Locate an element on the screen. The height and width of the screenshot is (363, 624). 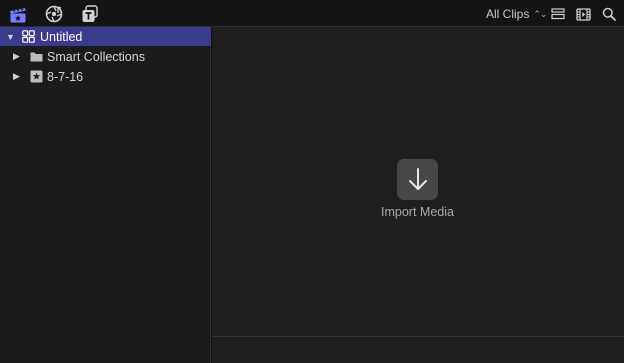
titles-generators-icon is located at coordinates (90, 14).